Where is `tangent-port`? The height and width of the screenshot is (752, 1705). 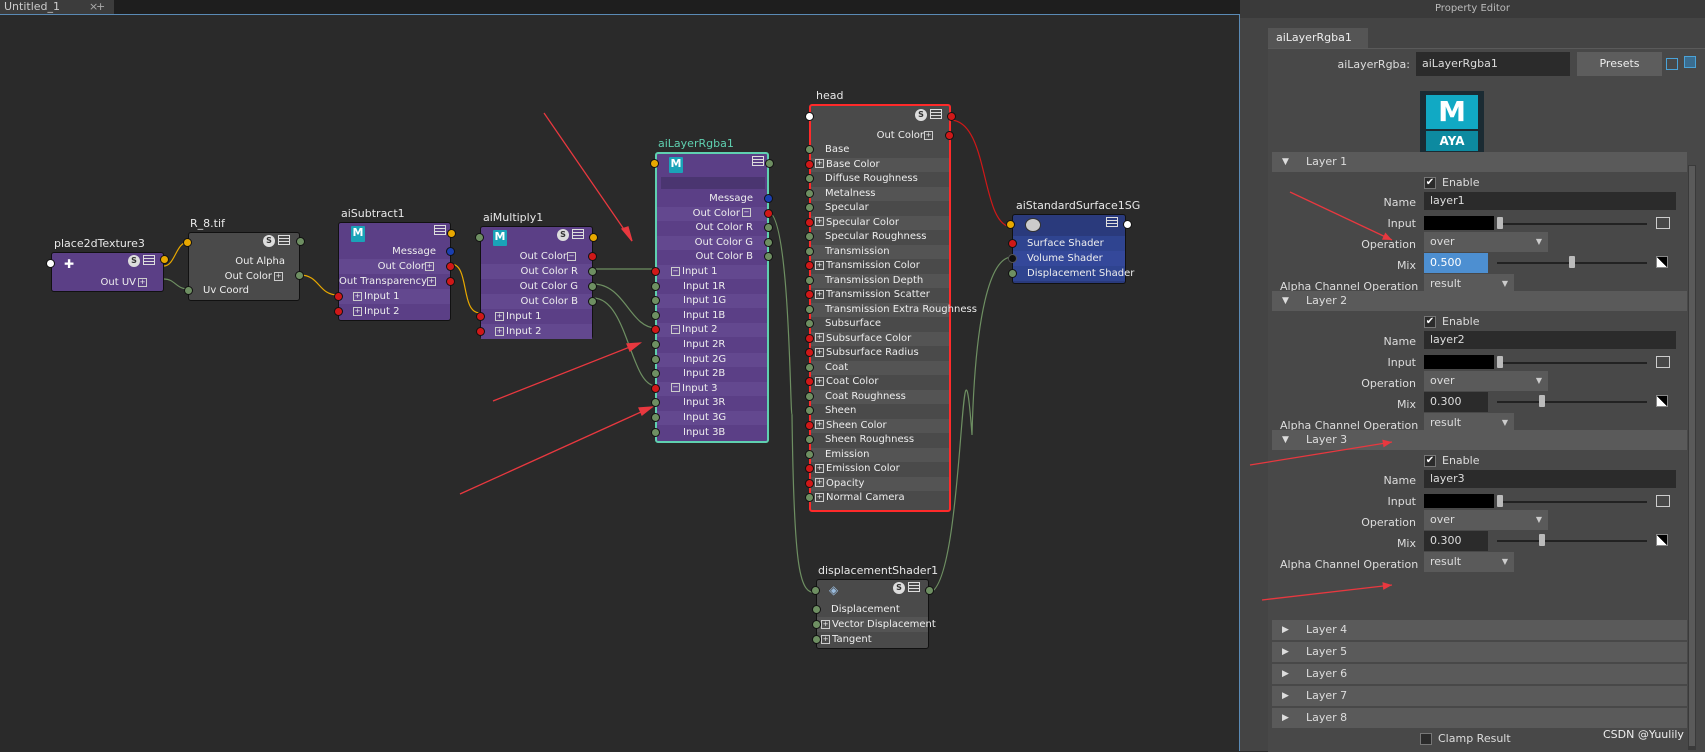 tangent-port is located at coordinates (816, 639).